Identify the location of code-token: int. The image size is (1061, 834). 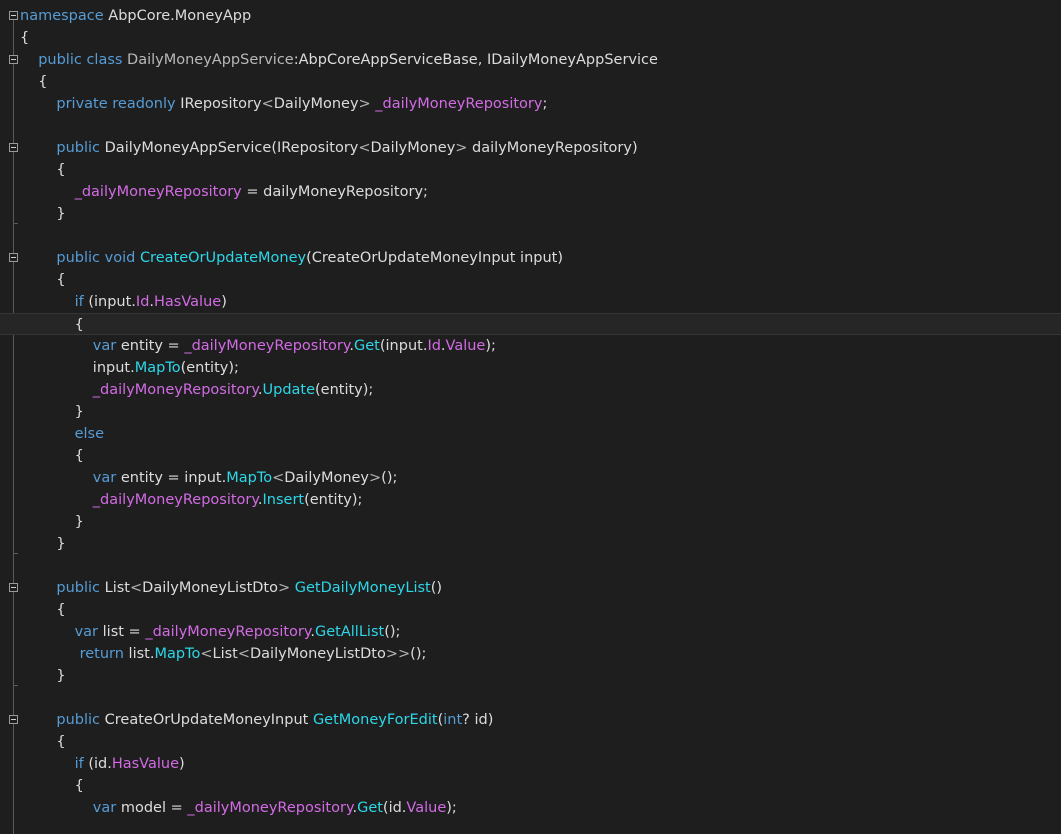
(453, 720).